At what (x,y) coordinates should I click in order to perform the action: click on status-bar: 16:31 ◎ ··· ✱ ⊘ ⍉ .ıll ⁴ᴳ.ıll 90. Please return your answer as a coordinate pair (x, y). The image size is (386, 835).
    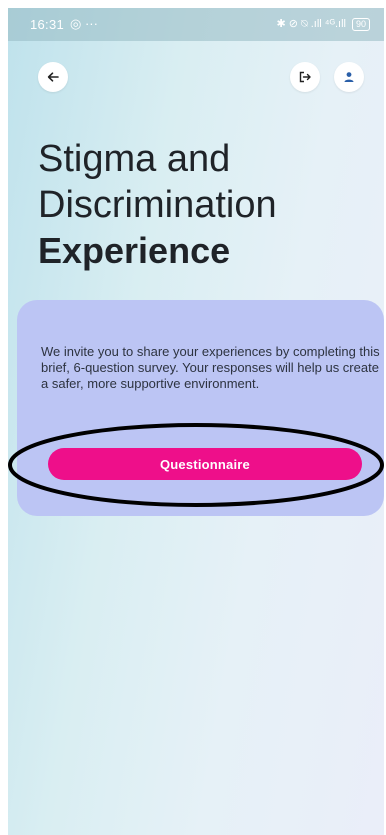
    Looking at the image, I should click on (196, 24).